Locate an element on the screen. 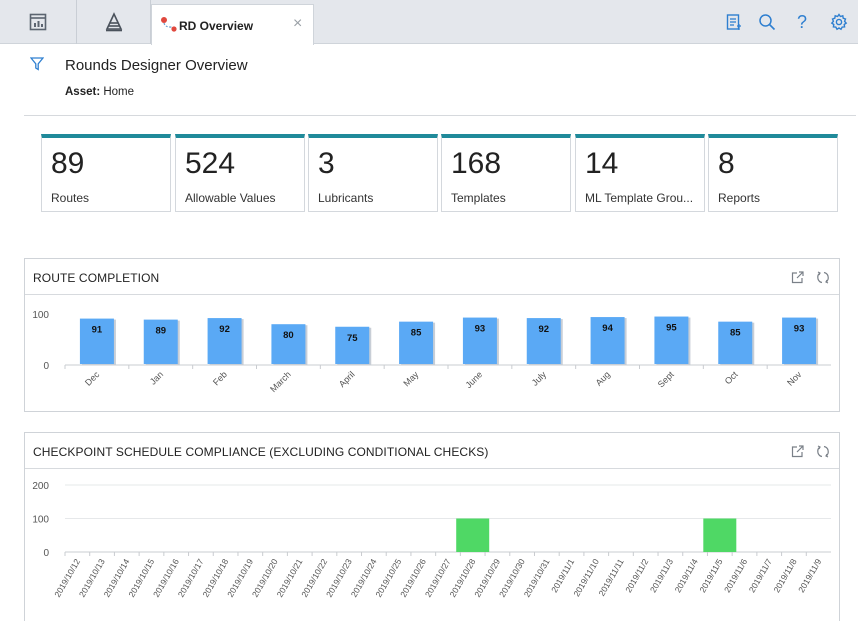  x-tick-label: 2019/11/7 is located at coordinates (760, 575).